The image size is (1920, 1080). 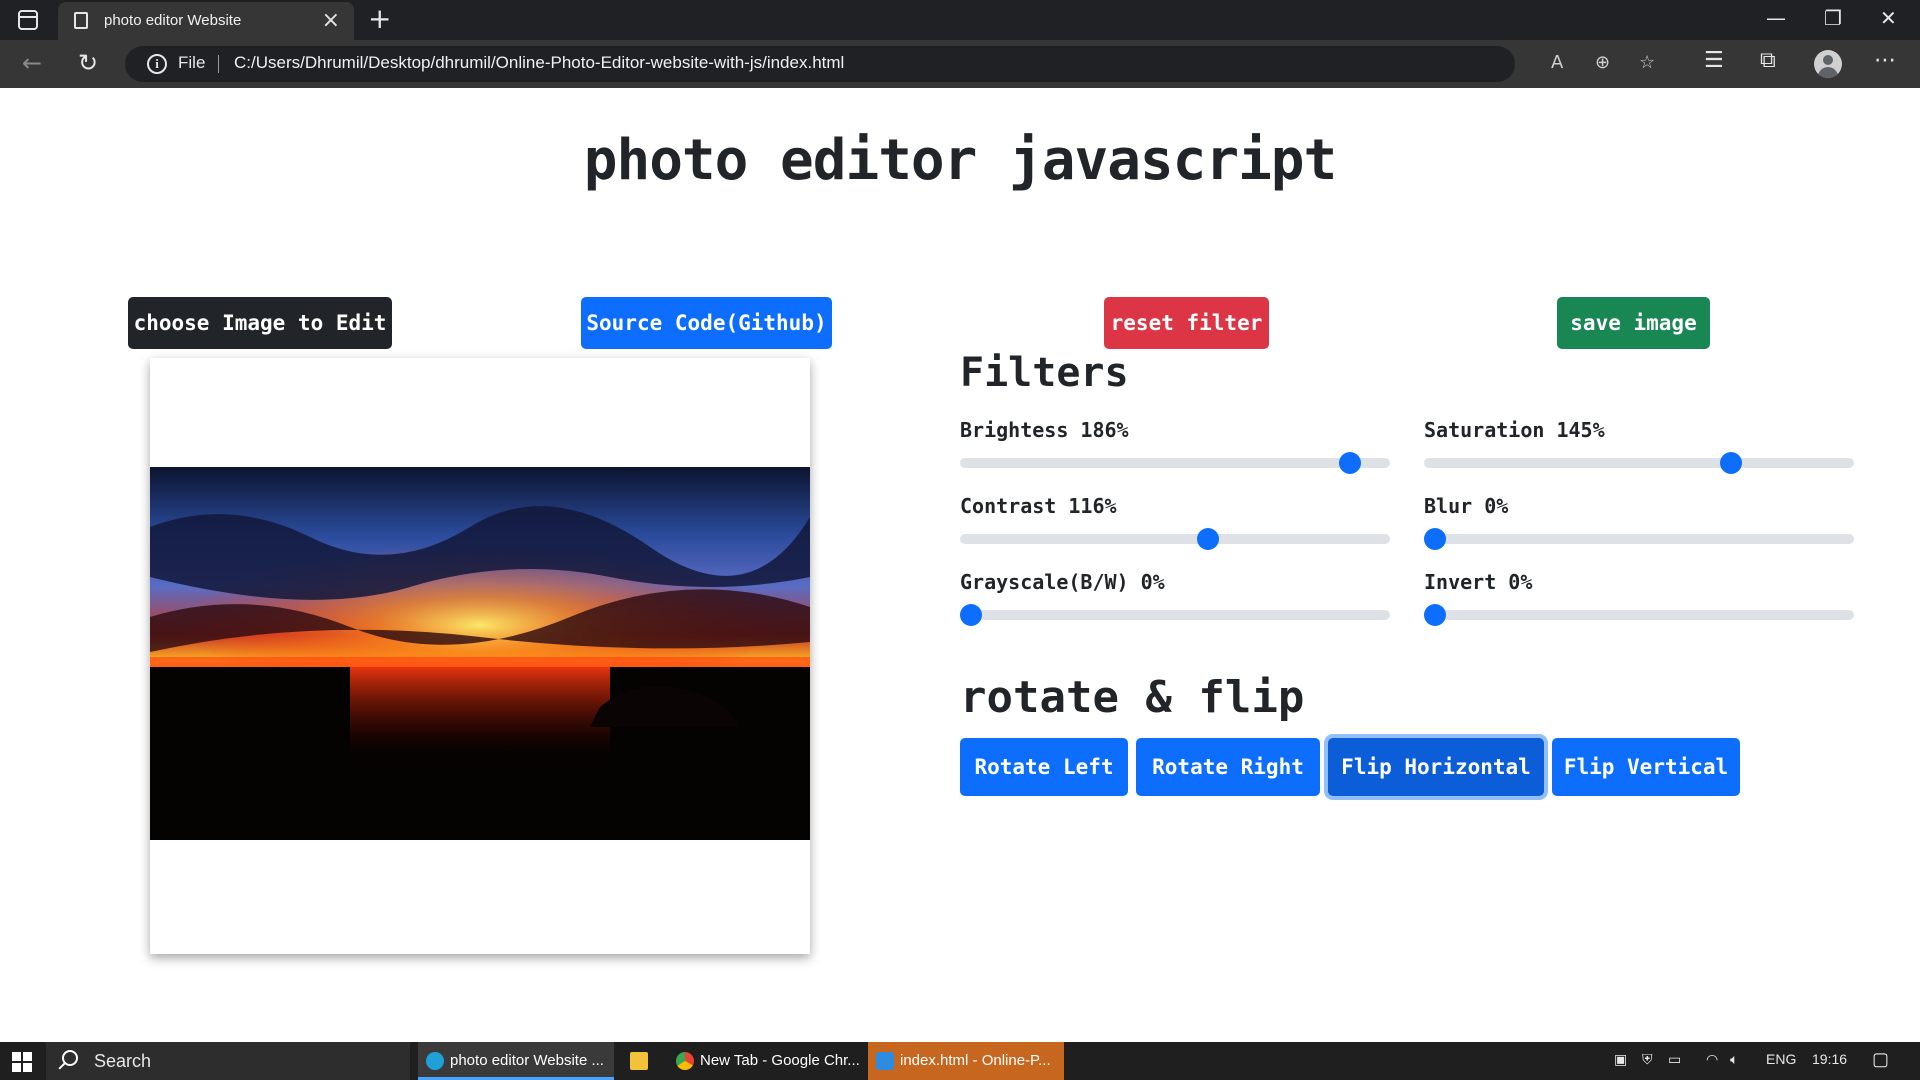 I want to click on close-window-icon: ✕, so click(x=1888, y=18).